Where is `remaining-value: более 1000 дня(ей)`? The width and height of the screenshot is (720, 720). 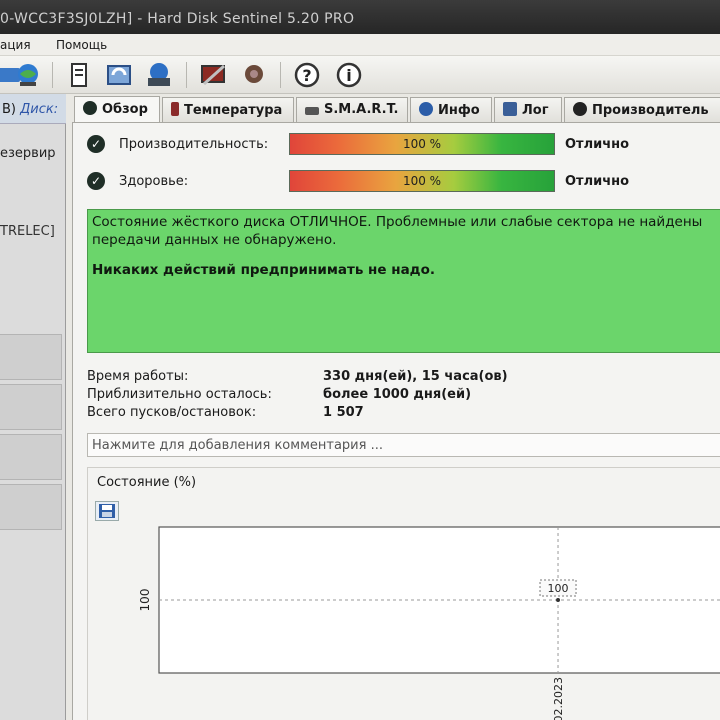
remaining-value: более 1000 дня(ей) is located at coordinates (397, 394).